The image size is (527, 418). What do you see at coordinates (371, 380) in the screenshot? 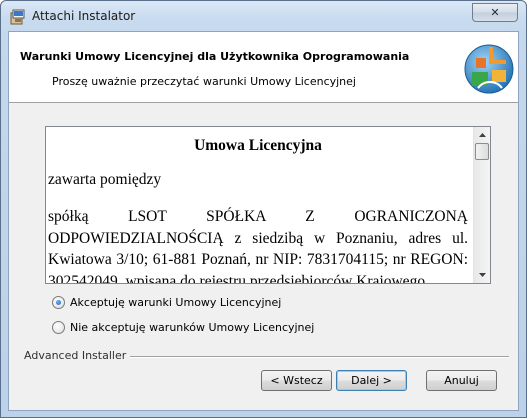
I see `next-button: Dalej >` at bounding box center [371, 380].